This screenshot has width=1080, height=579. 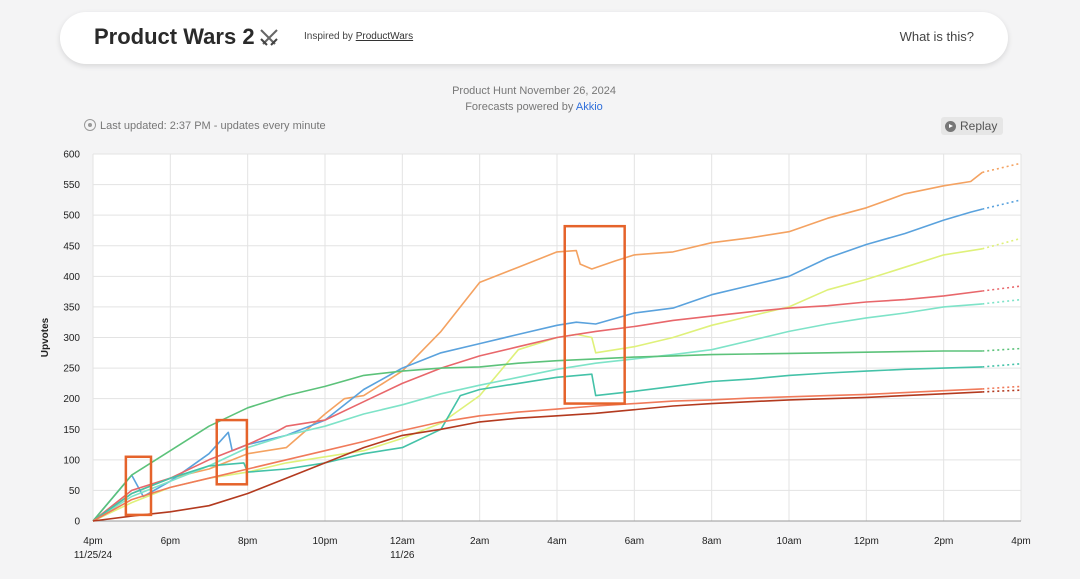 I want to click on y-tick-label: 100, so click(x=71, y=460).